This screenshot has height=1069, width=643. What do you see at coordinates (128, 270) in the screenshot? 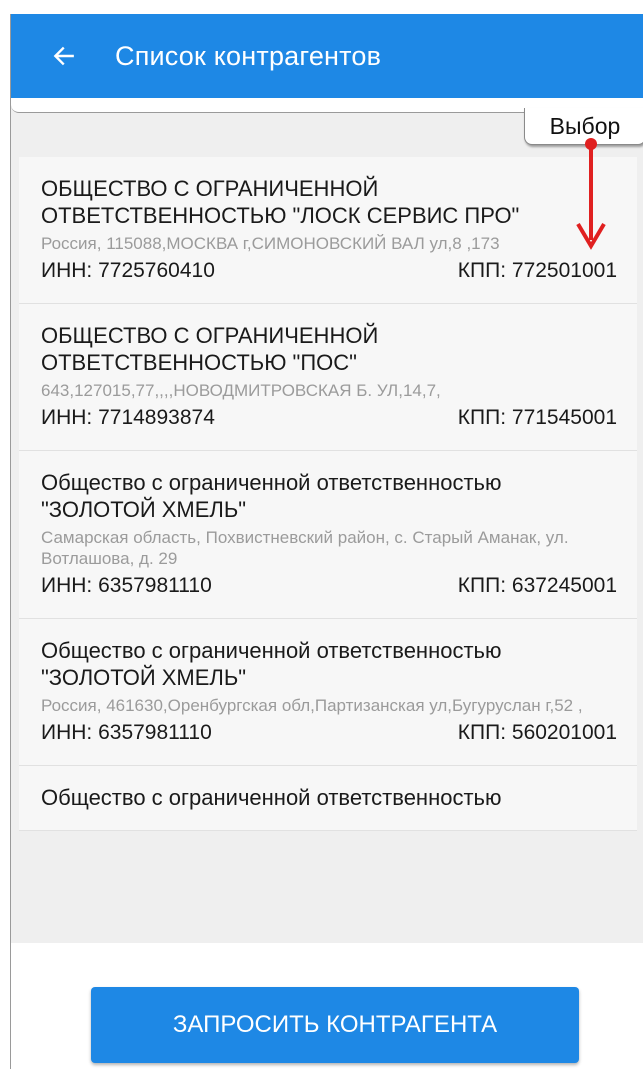
I see `contractor-inn: ИНН: 7725760410` at bounding box center [128, 270].